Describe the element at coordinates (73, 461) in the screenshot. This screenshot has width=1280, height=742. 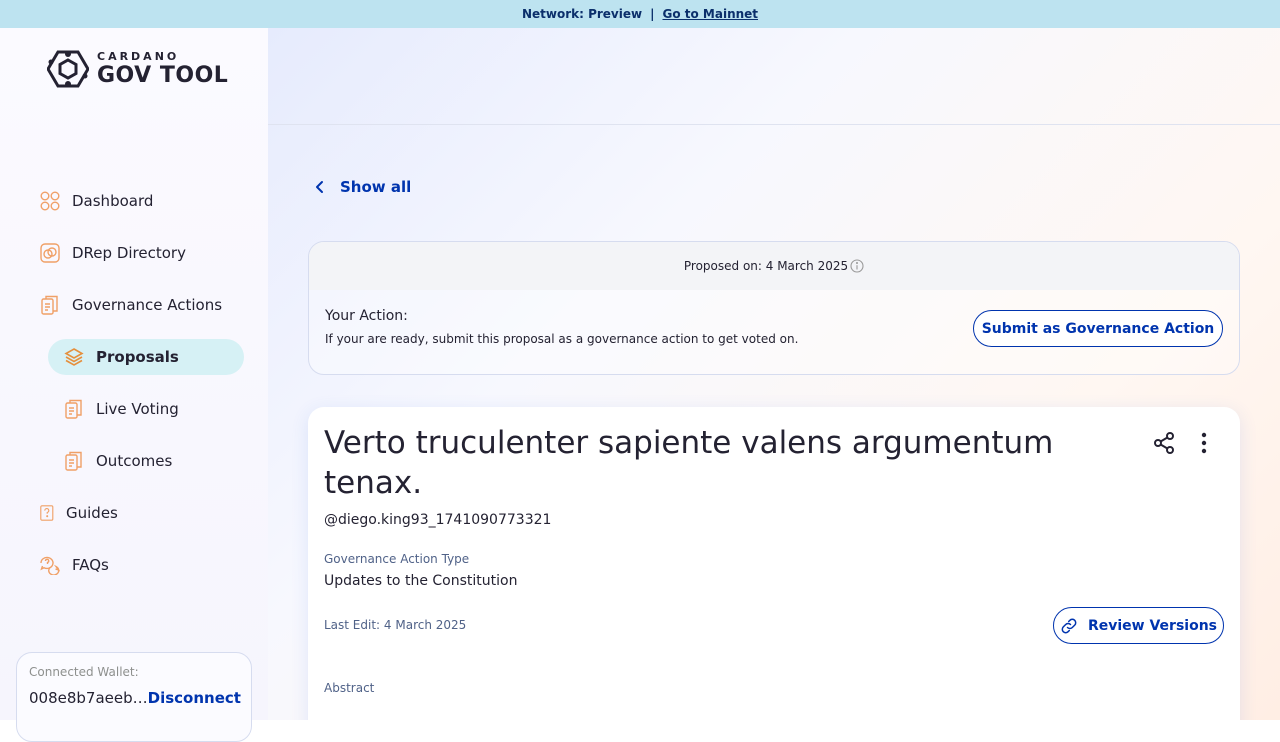
I see `outcomes-icon` at that location.